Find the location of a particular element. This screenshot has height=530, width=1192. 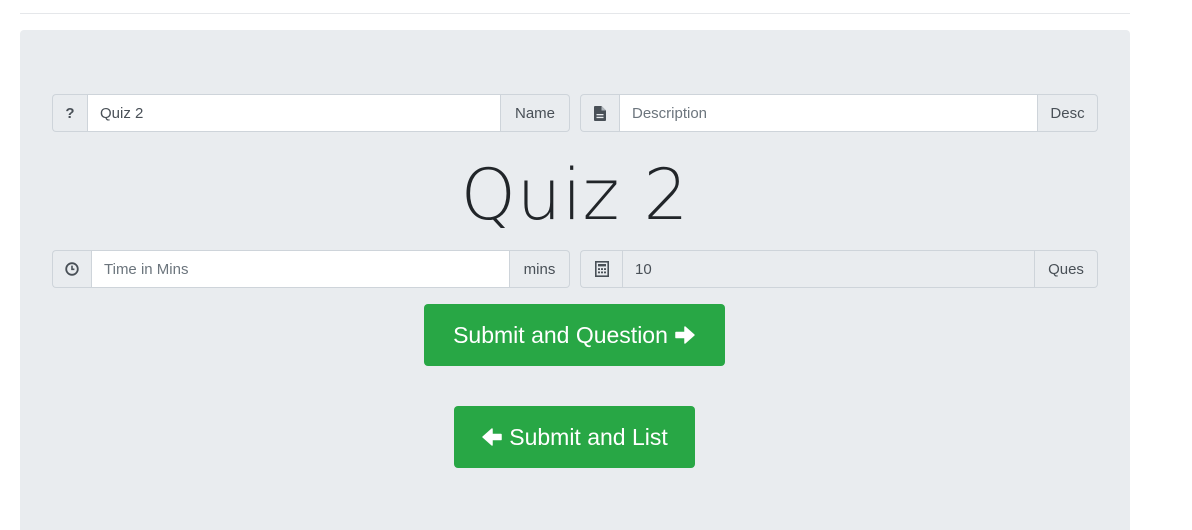

submit-and-list-button: Submit and List is located at coordinates (574, 437).